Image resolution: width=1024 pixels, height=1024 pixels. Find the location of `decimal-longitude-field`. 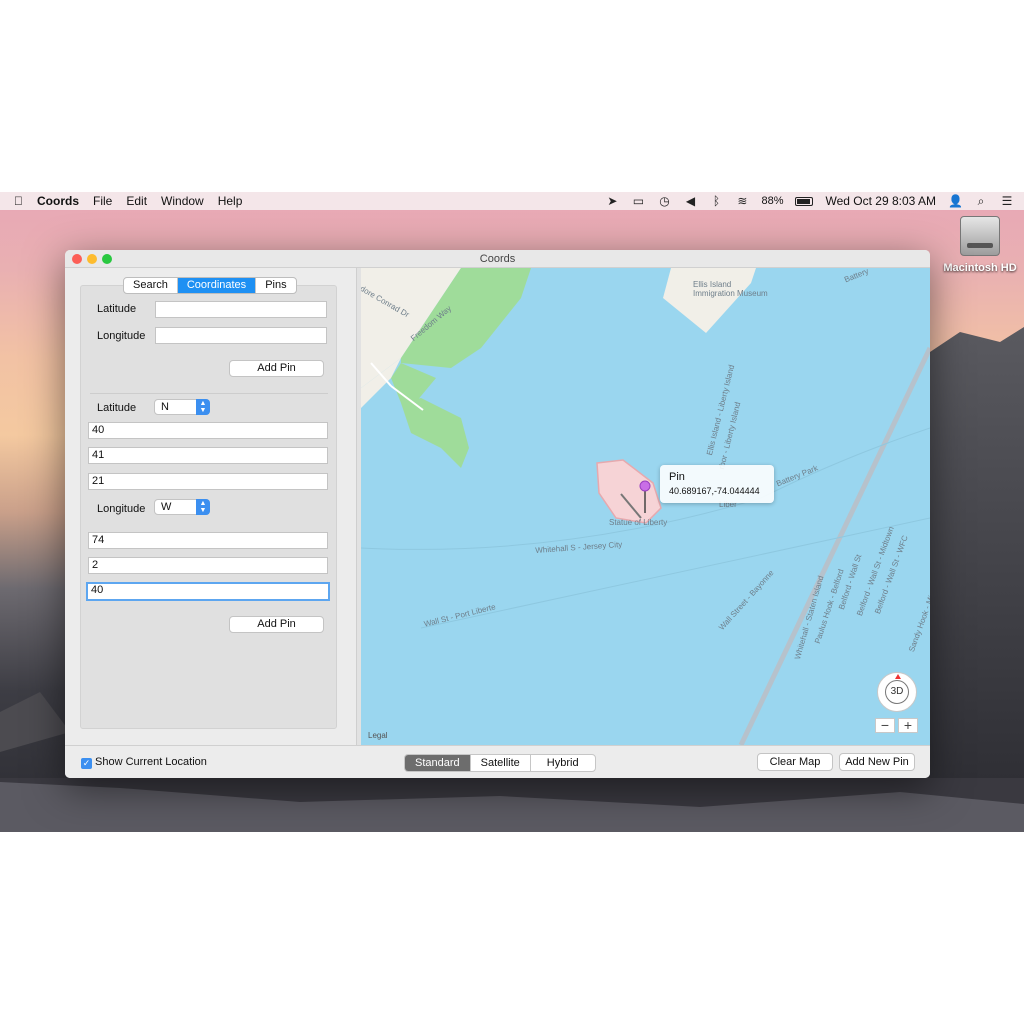

decimal-longitude-field is located at coordinates (241, 335).